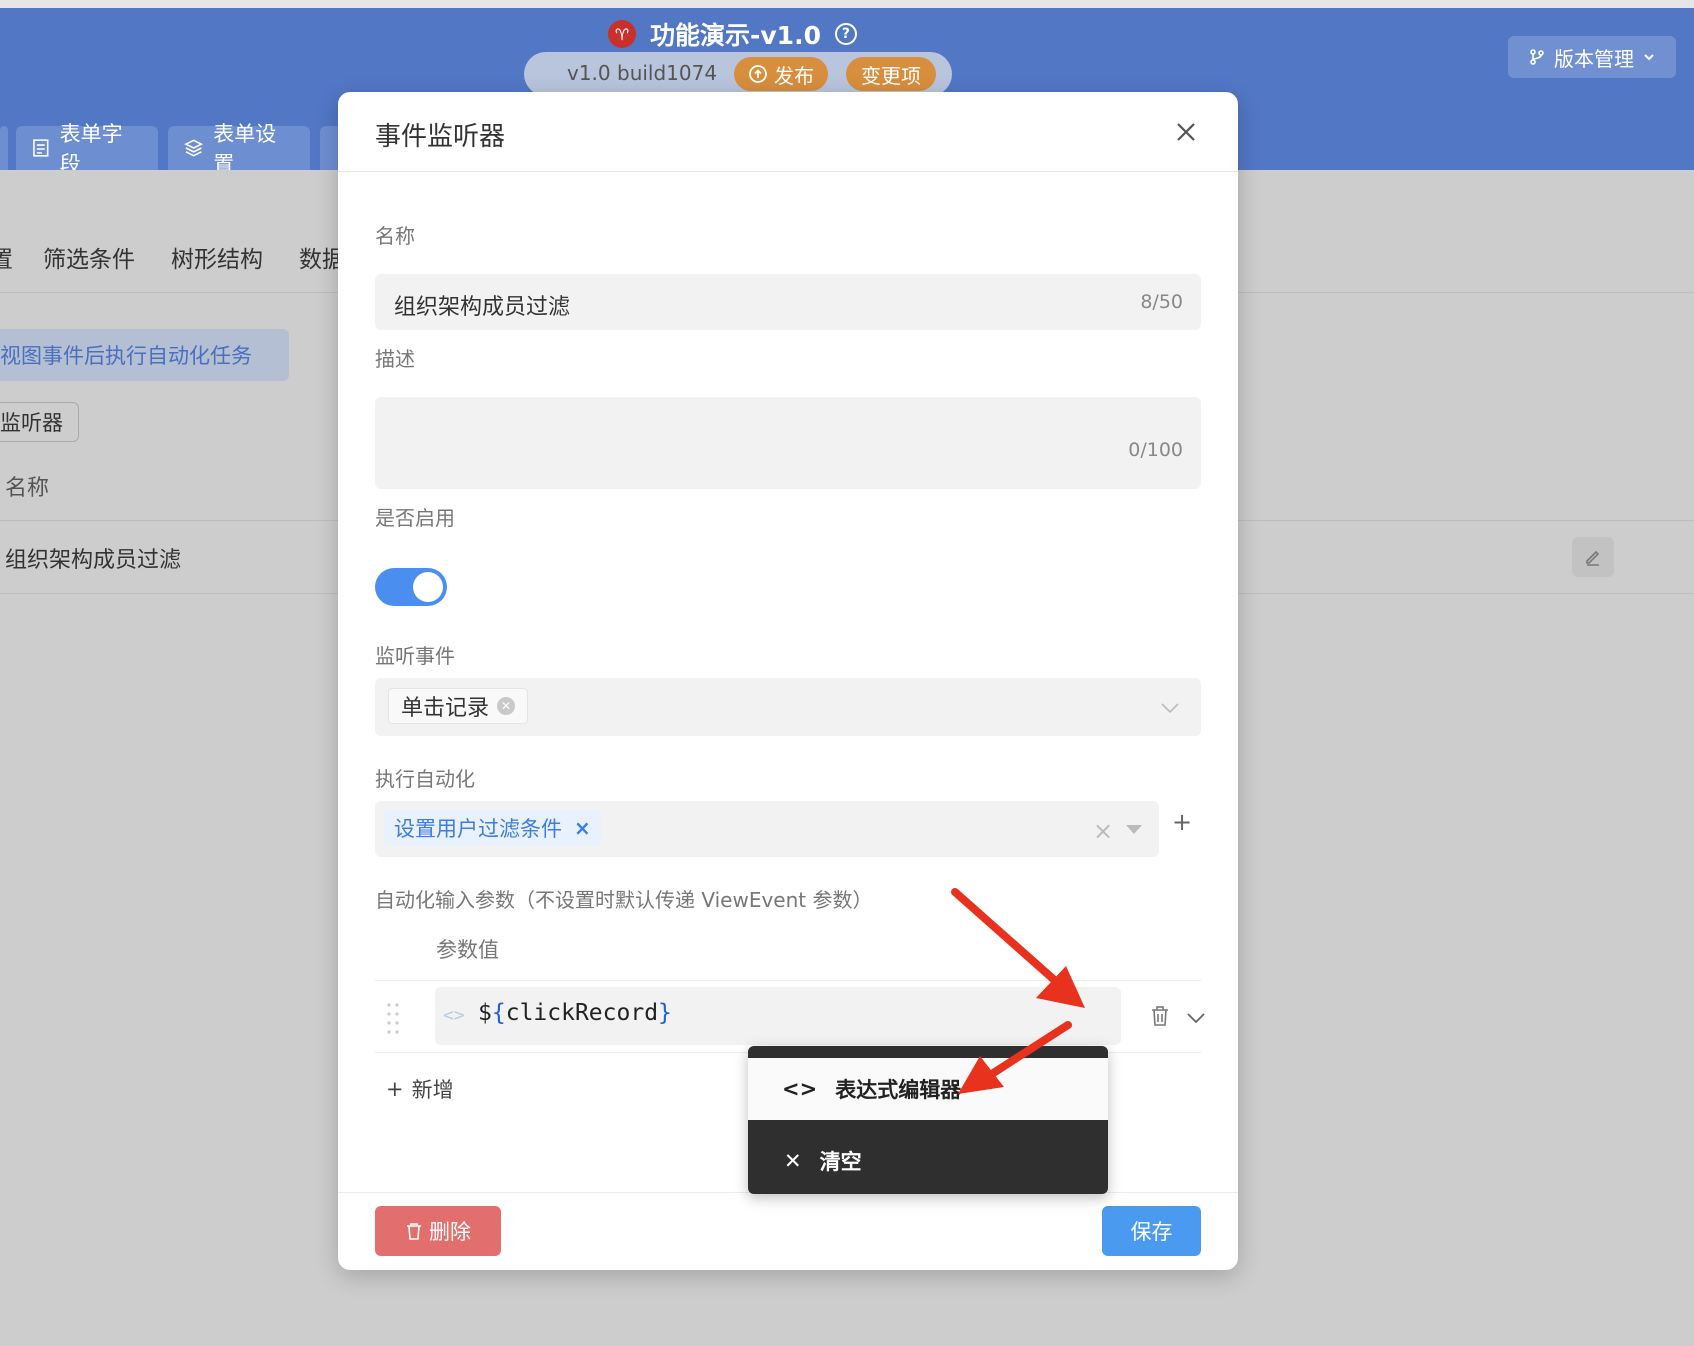  What do you see at coordinates (194, 148) in the screenshot?
I see `layers-icon` at bounding box center [194, 148].